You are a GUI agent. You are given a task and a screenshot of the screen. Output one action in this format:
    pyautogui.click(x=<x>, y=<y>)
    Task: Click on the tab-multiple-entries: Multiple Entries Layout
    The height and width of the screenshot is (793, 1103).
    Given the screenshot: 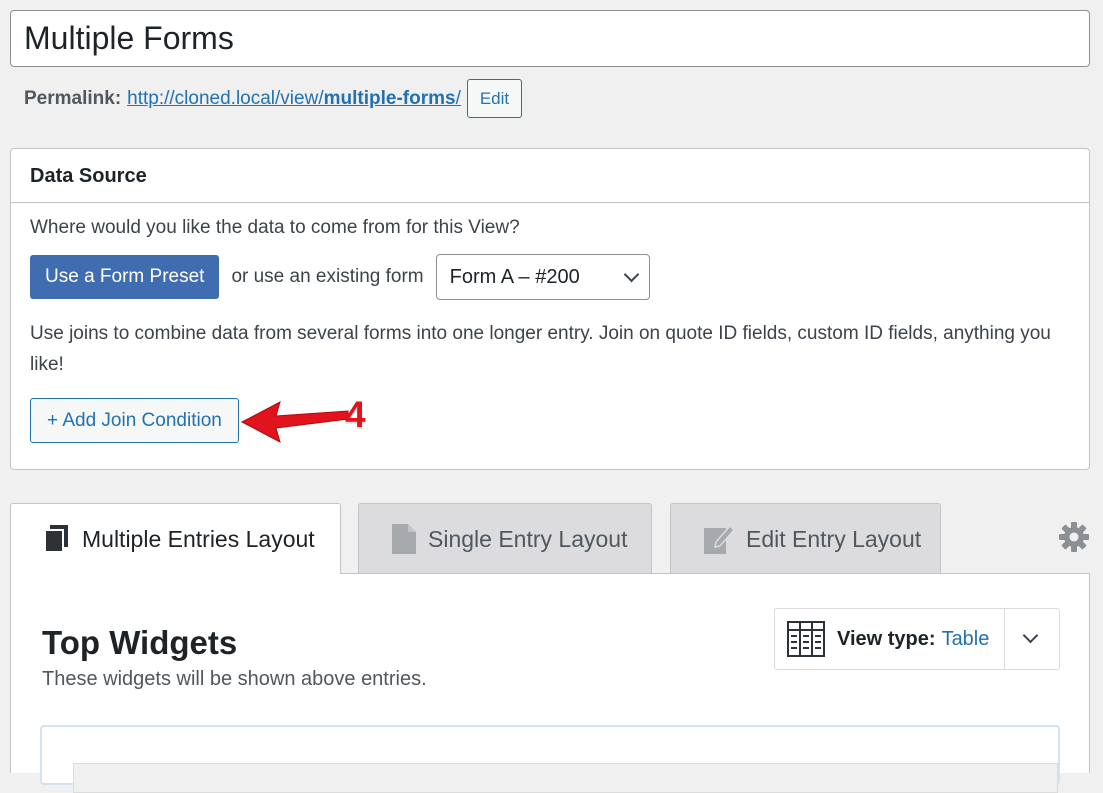 What is the action you would take?
    pyautogui.click(x=175, y=538)
    